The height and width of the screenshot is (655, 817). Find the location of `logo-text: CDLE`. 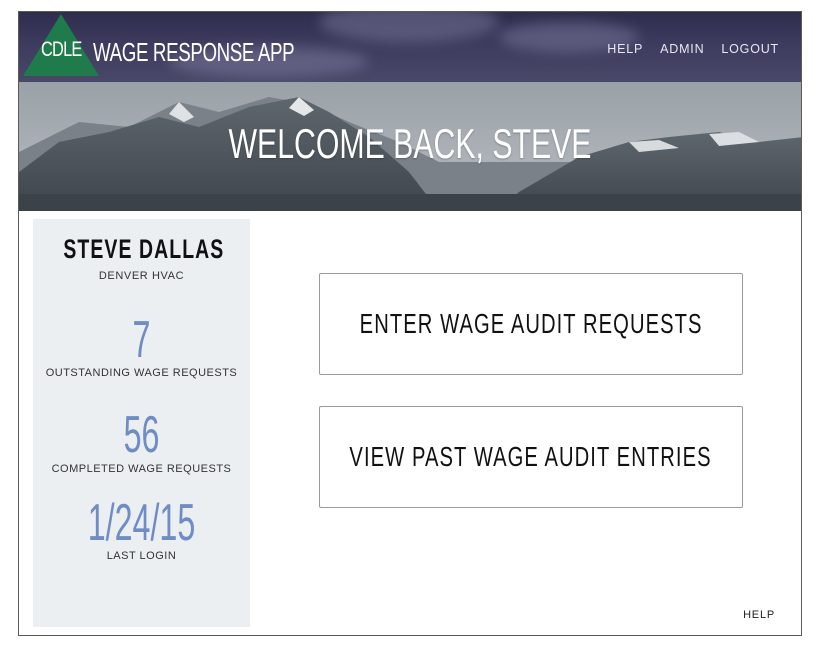

logo-text: CDLE is located at coordinates (61, 49).